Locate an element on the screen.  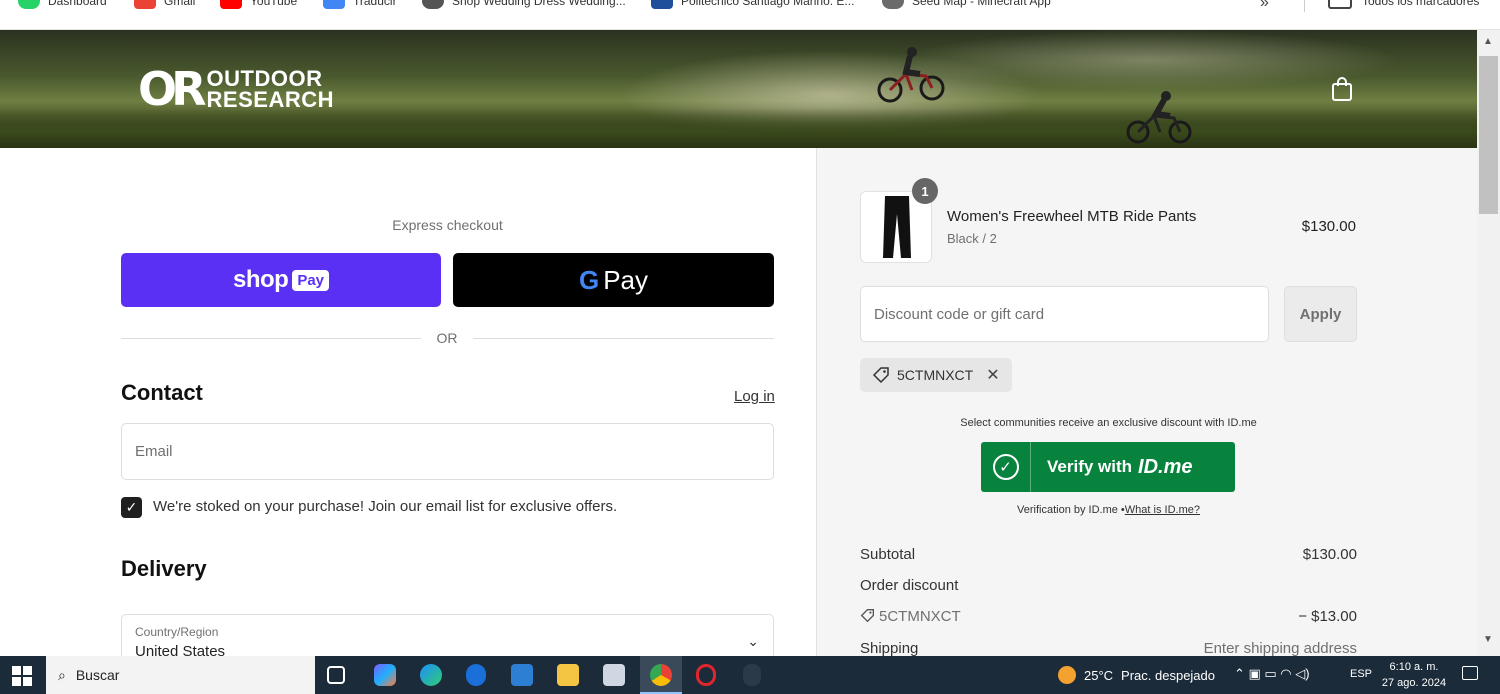
email-field: Email is located at coordinates (447, 451).